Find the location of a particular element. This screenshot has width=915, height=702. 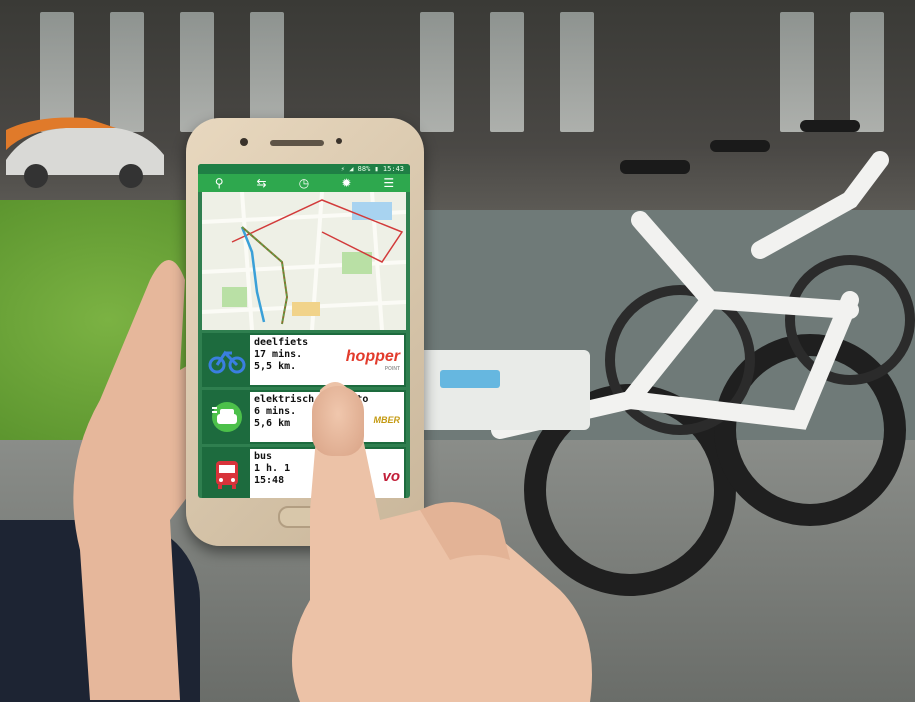

clock-icon: ◷ is located at coordinates (304, 183).